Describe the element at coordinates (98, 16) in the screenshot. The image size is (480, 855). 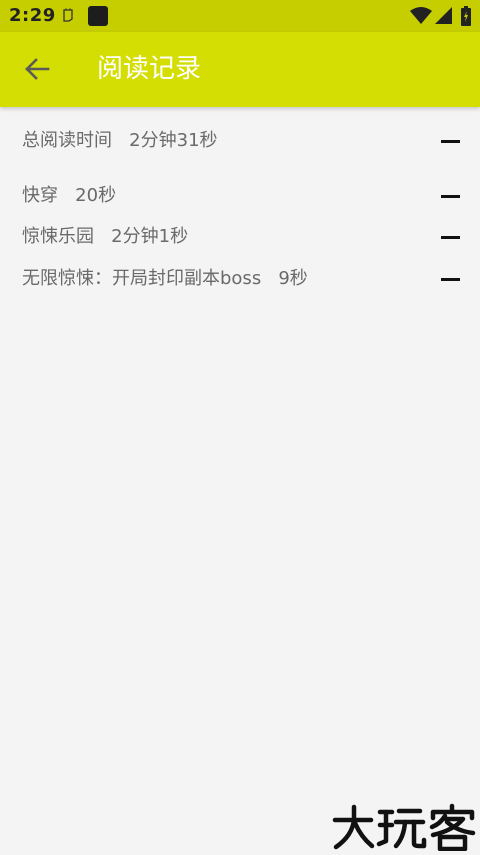
I see `app-icon` at that location.